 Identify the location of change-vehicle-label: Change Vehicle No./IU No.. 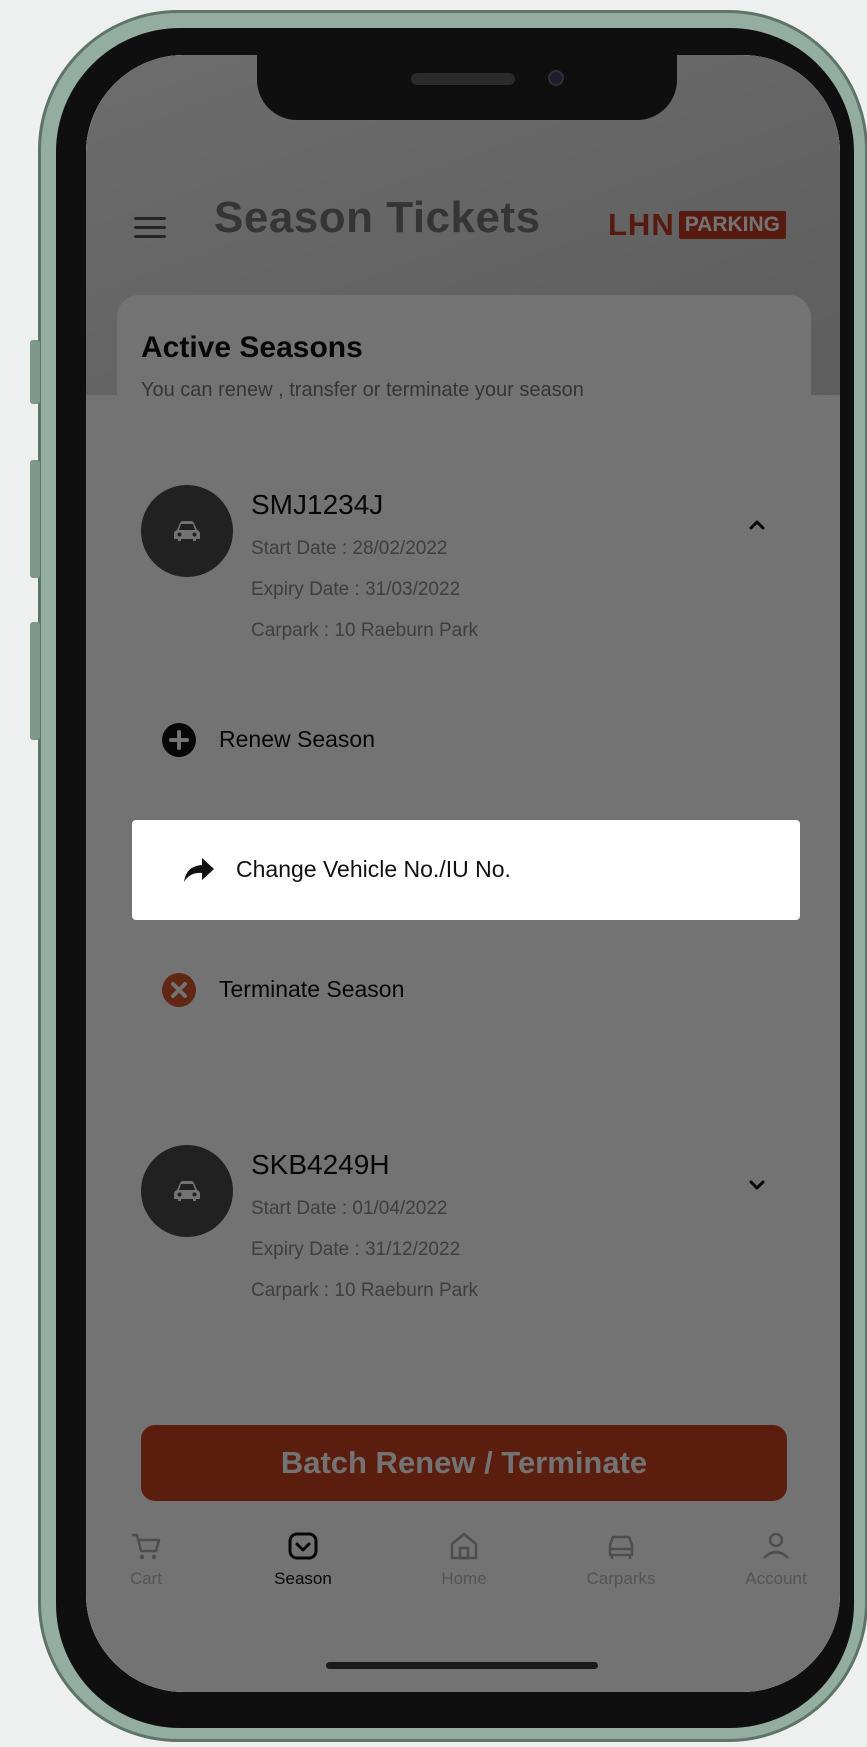
(373, 869).